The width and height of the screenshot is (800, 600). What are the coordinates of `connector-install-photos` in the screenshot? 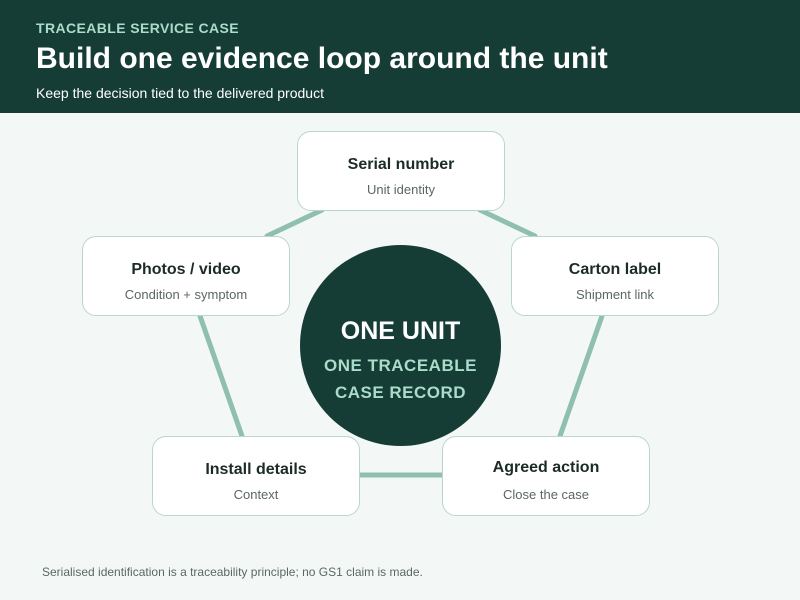 It's located at (221, 376).